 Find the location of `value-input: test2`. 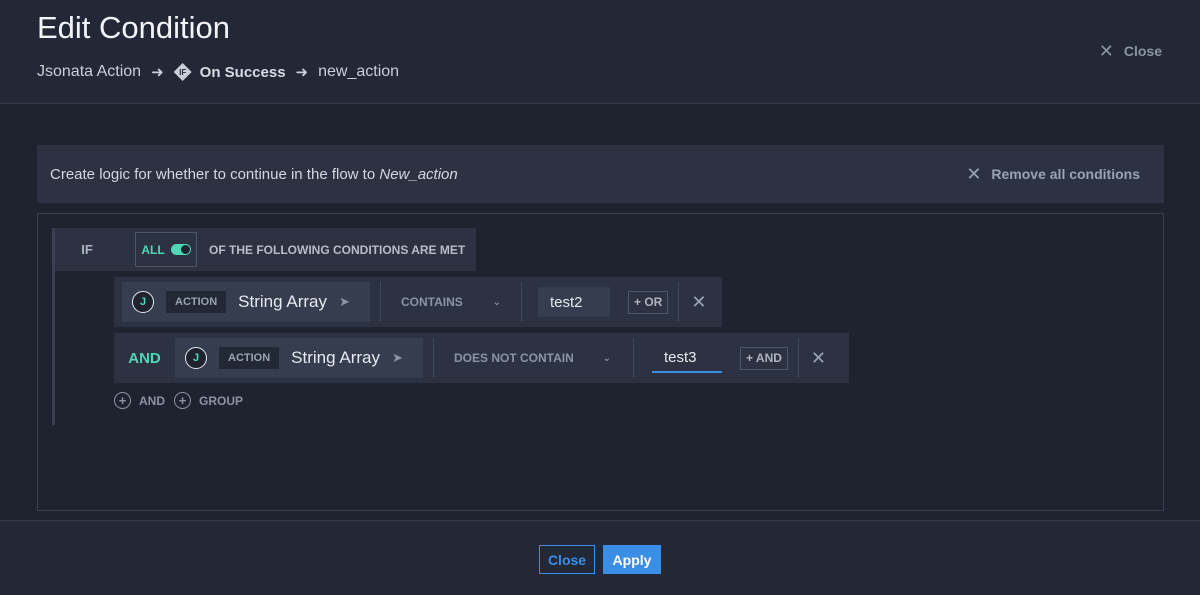

value-input: test2 is located at coordinates (574, 302).